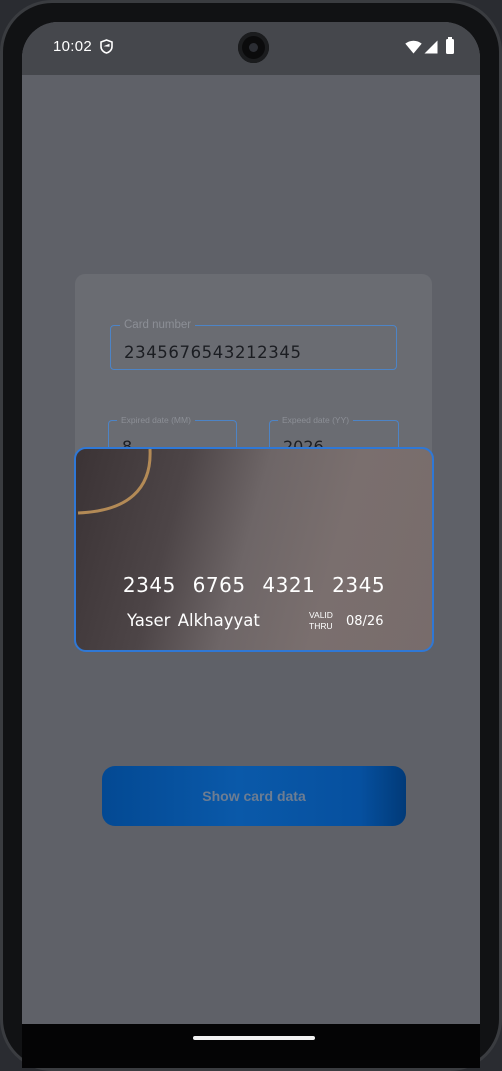 This screenshot has height=1071, width=502. I want to click on wifi-icon, so click(413, 47).